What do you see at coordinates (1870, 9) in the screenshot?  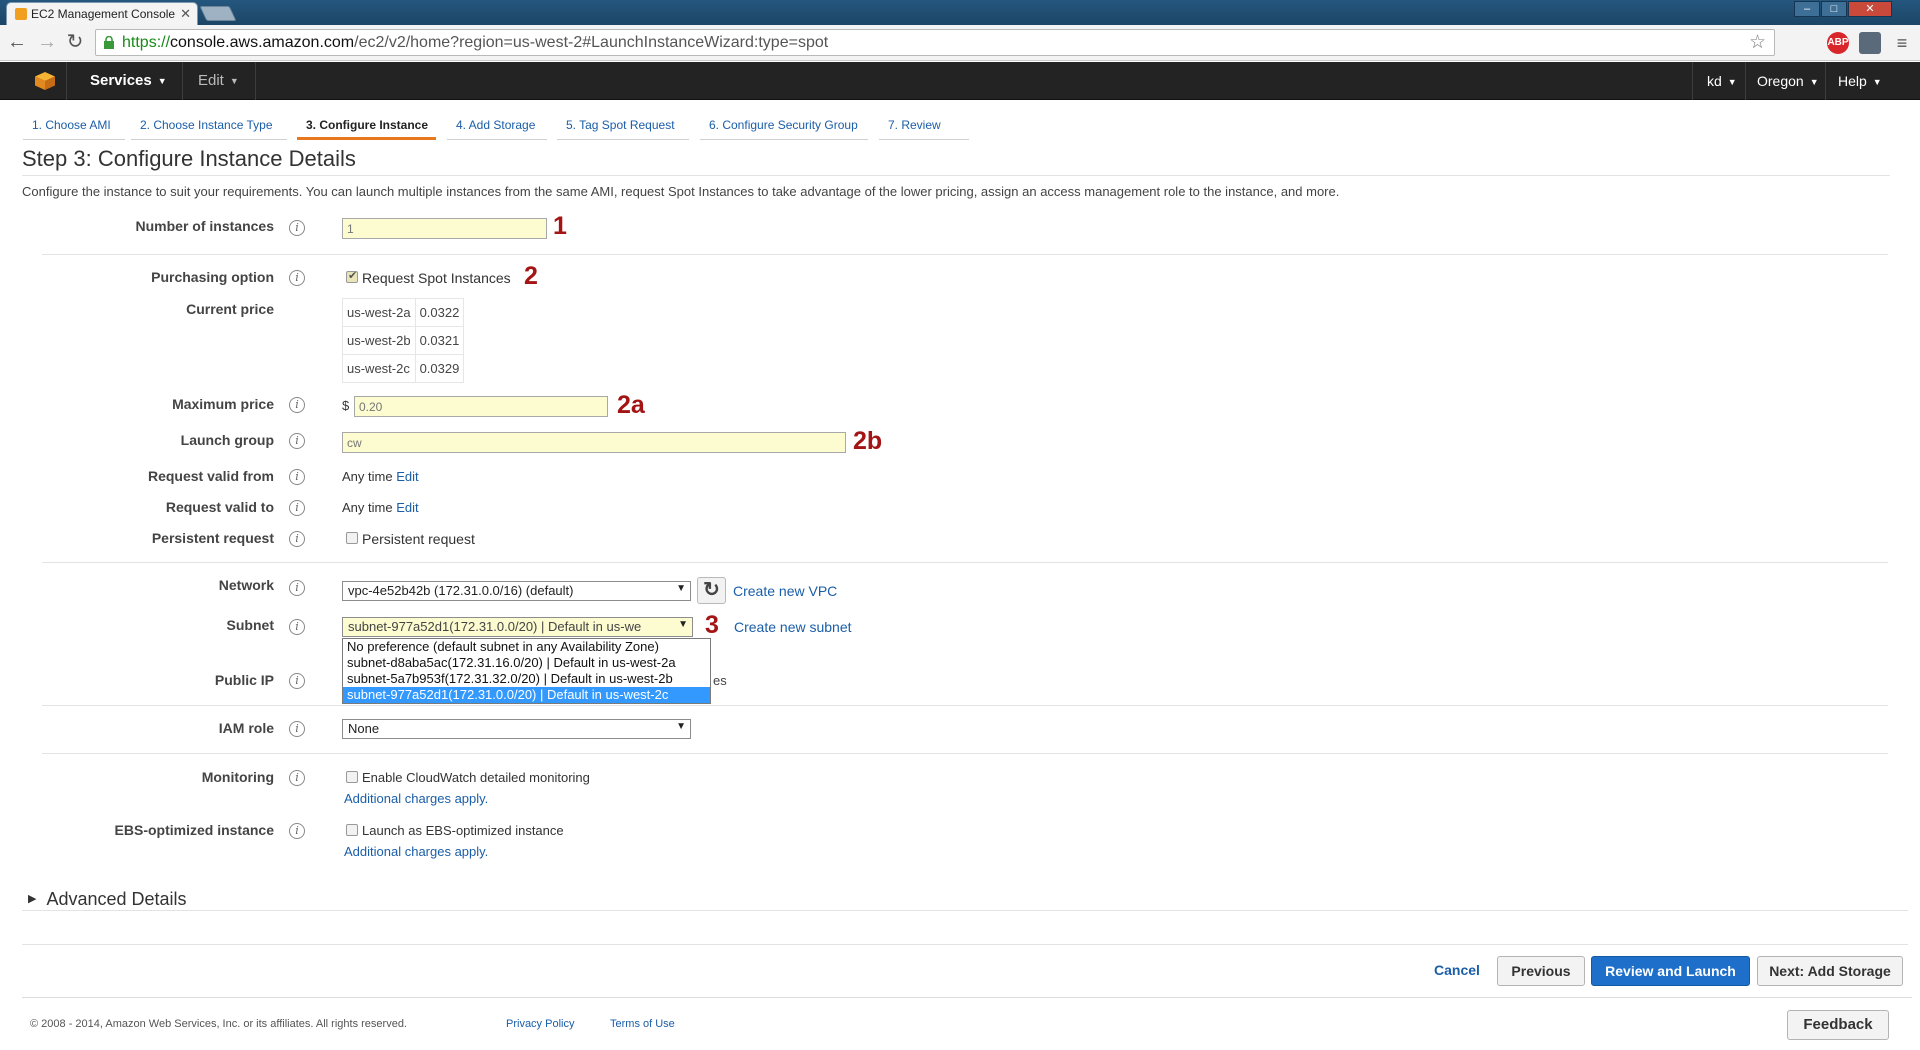 I see `close-window-icon: ✕` at bounding box center [1870, 9].